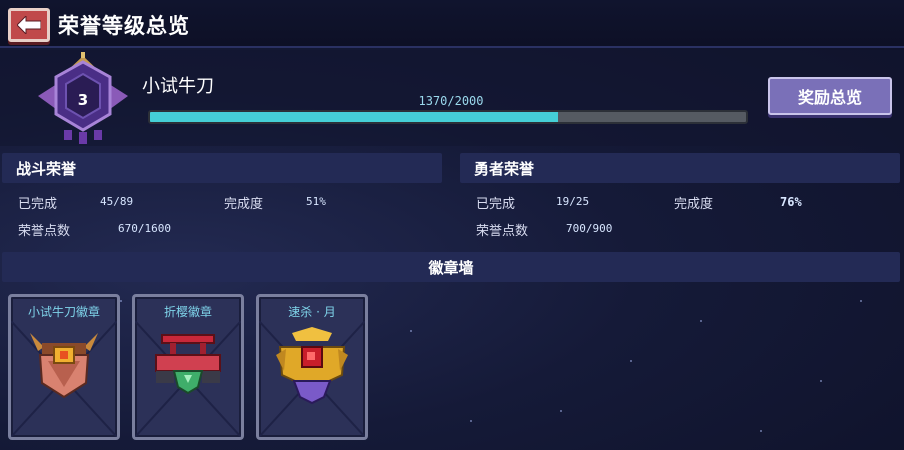 The height and width of the screenshot is (450, 904). I want to click on badge-card: 小试牛刀徽章, so click(64, 367).